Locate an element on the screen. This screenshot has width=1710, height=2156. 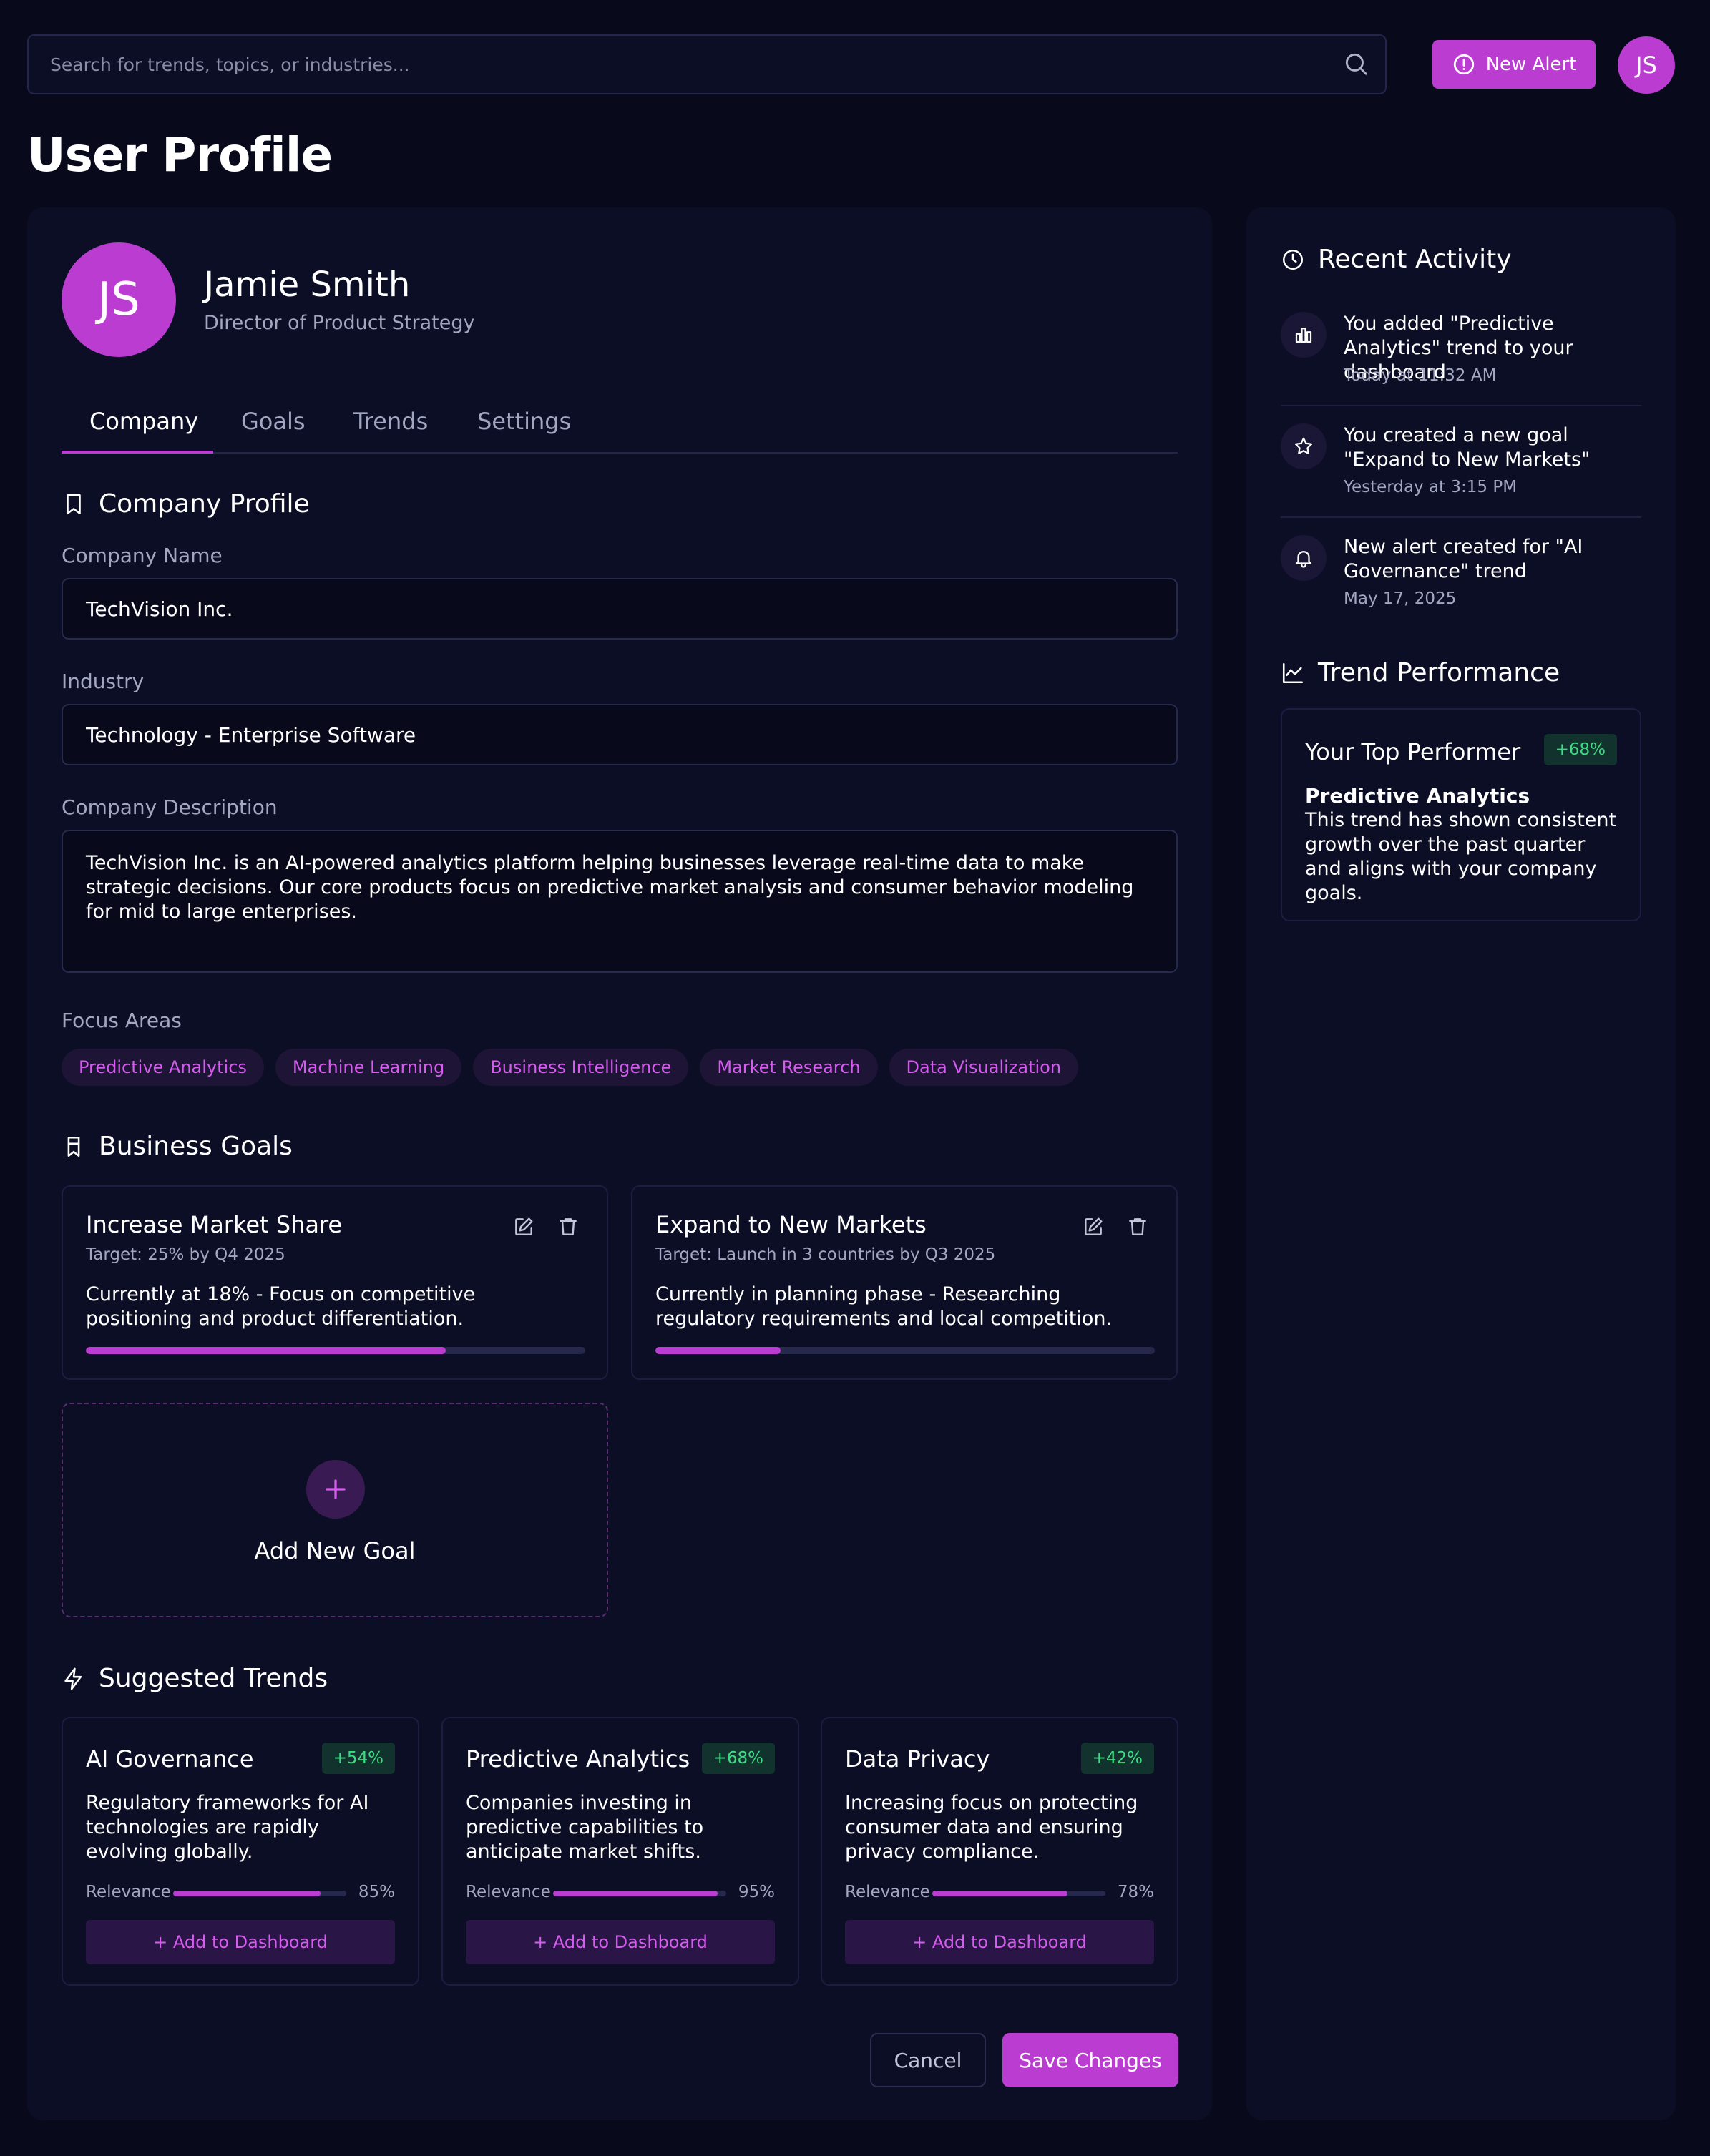
relevance-value: 95% is located at coordinates (756, 1892).